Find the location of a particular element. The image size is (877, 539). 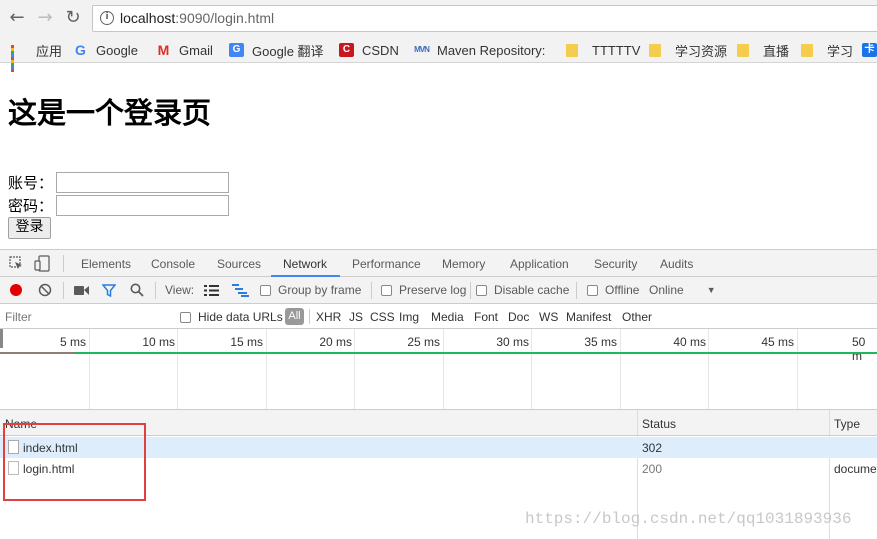

bookmark-label: Gmail is located at coordinates (196, 50).